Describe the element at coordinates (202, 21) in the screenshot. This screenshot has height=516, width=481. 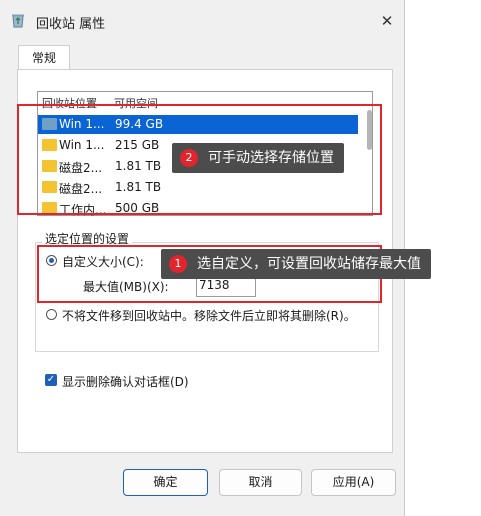
I see `title-bar: 回收站 属性 ✕` at that location.